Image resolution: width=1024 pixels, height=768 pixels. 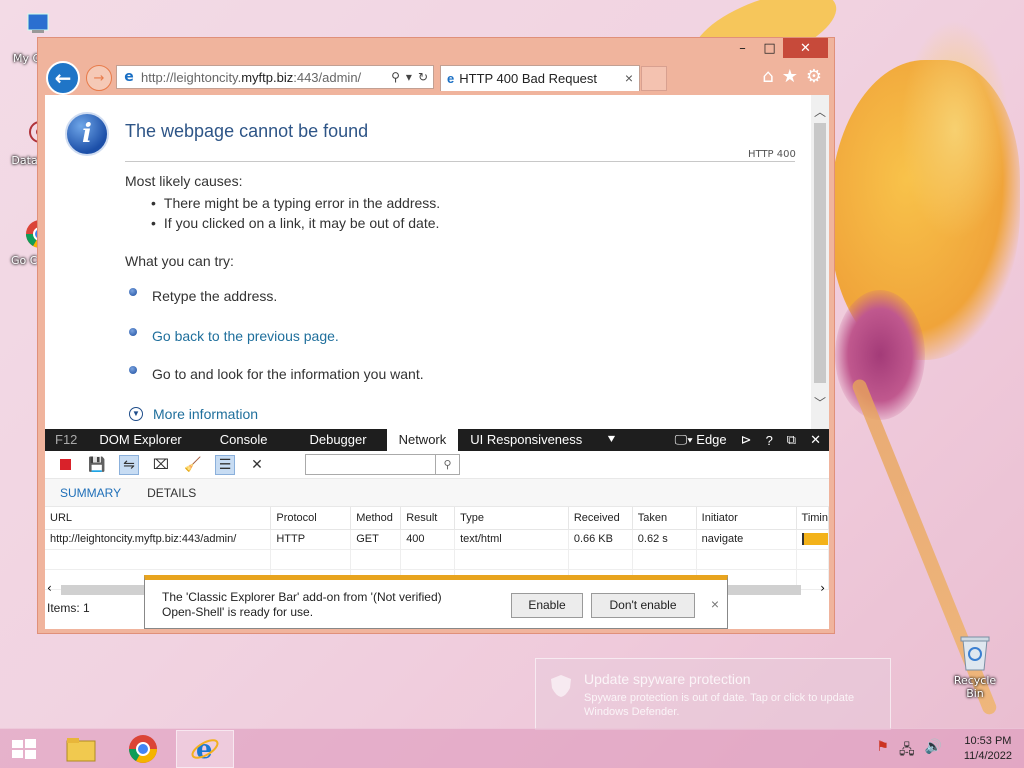 What do you see at coordinates (68, 608) in the screenshot?
I see `items-count: Items: 1` at bounding box center [68, 608].